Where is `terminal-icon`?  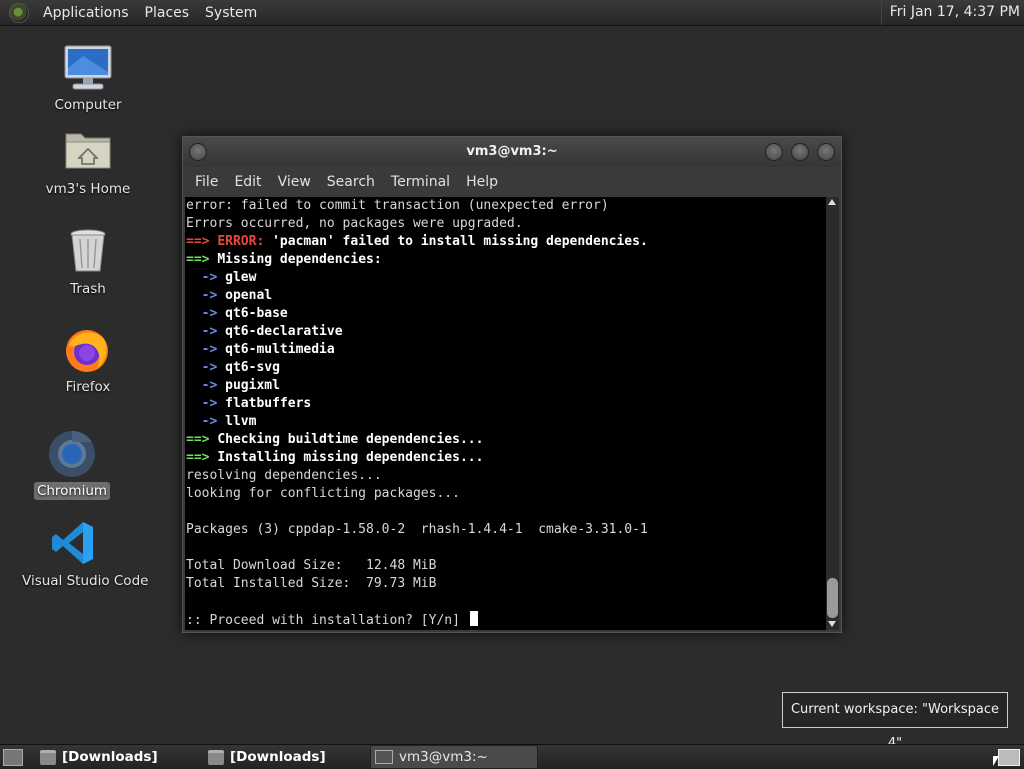 terminal-icon is located at coordinates (384, 757).